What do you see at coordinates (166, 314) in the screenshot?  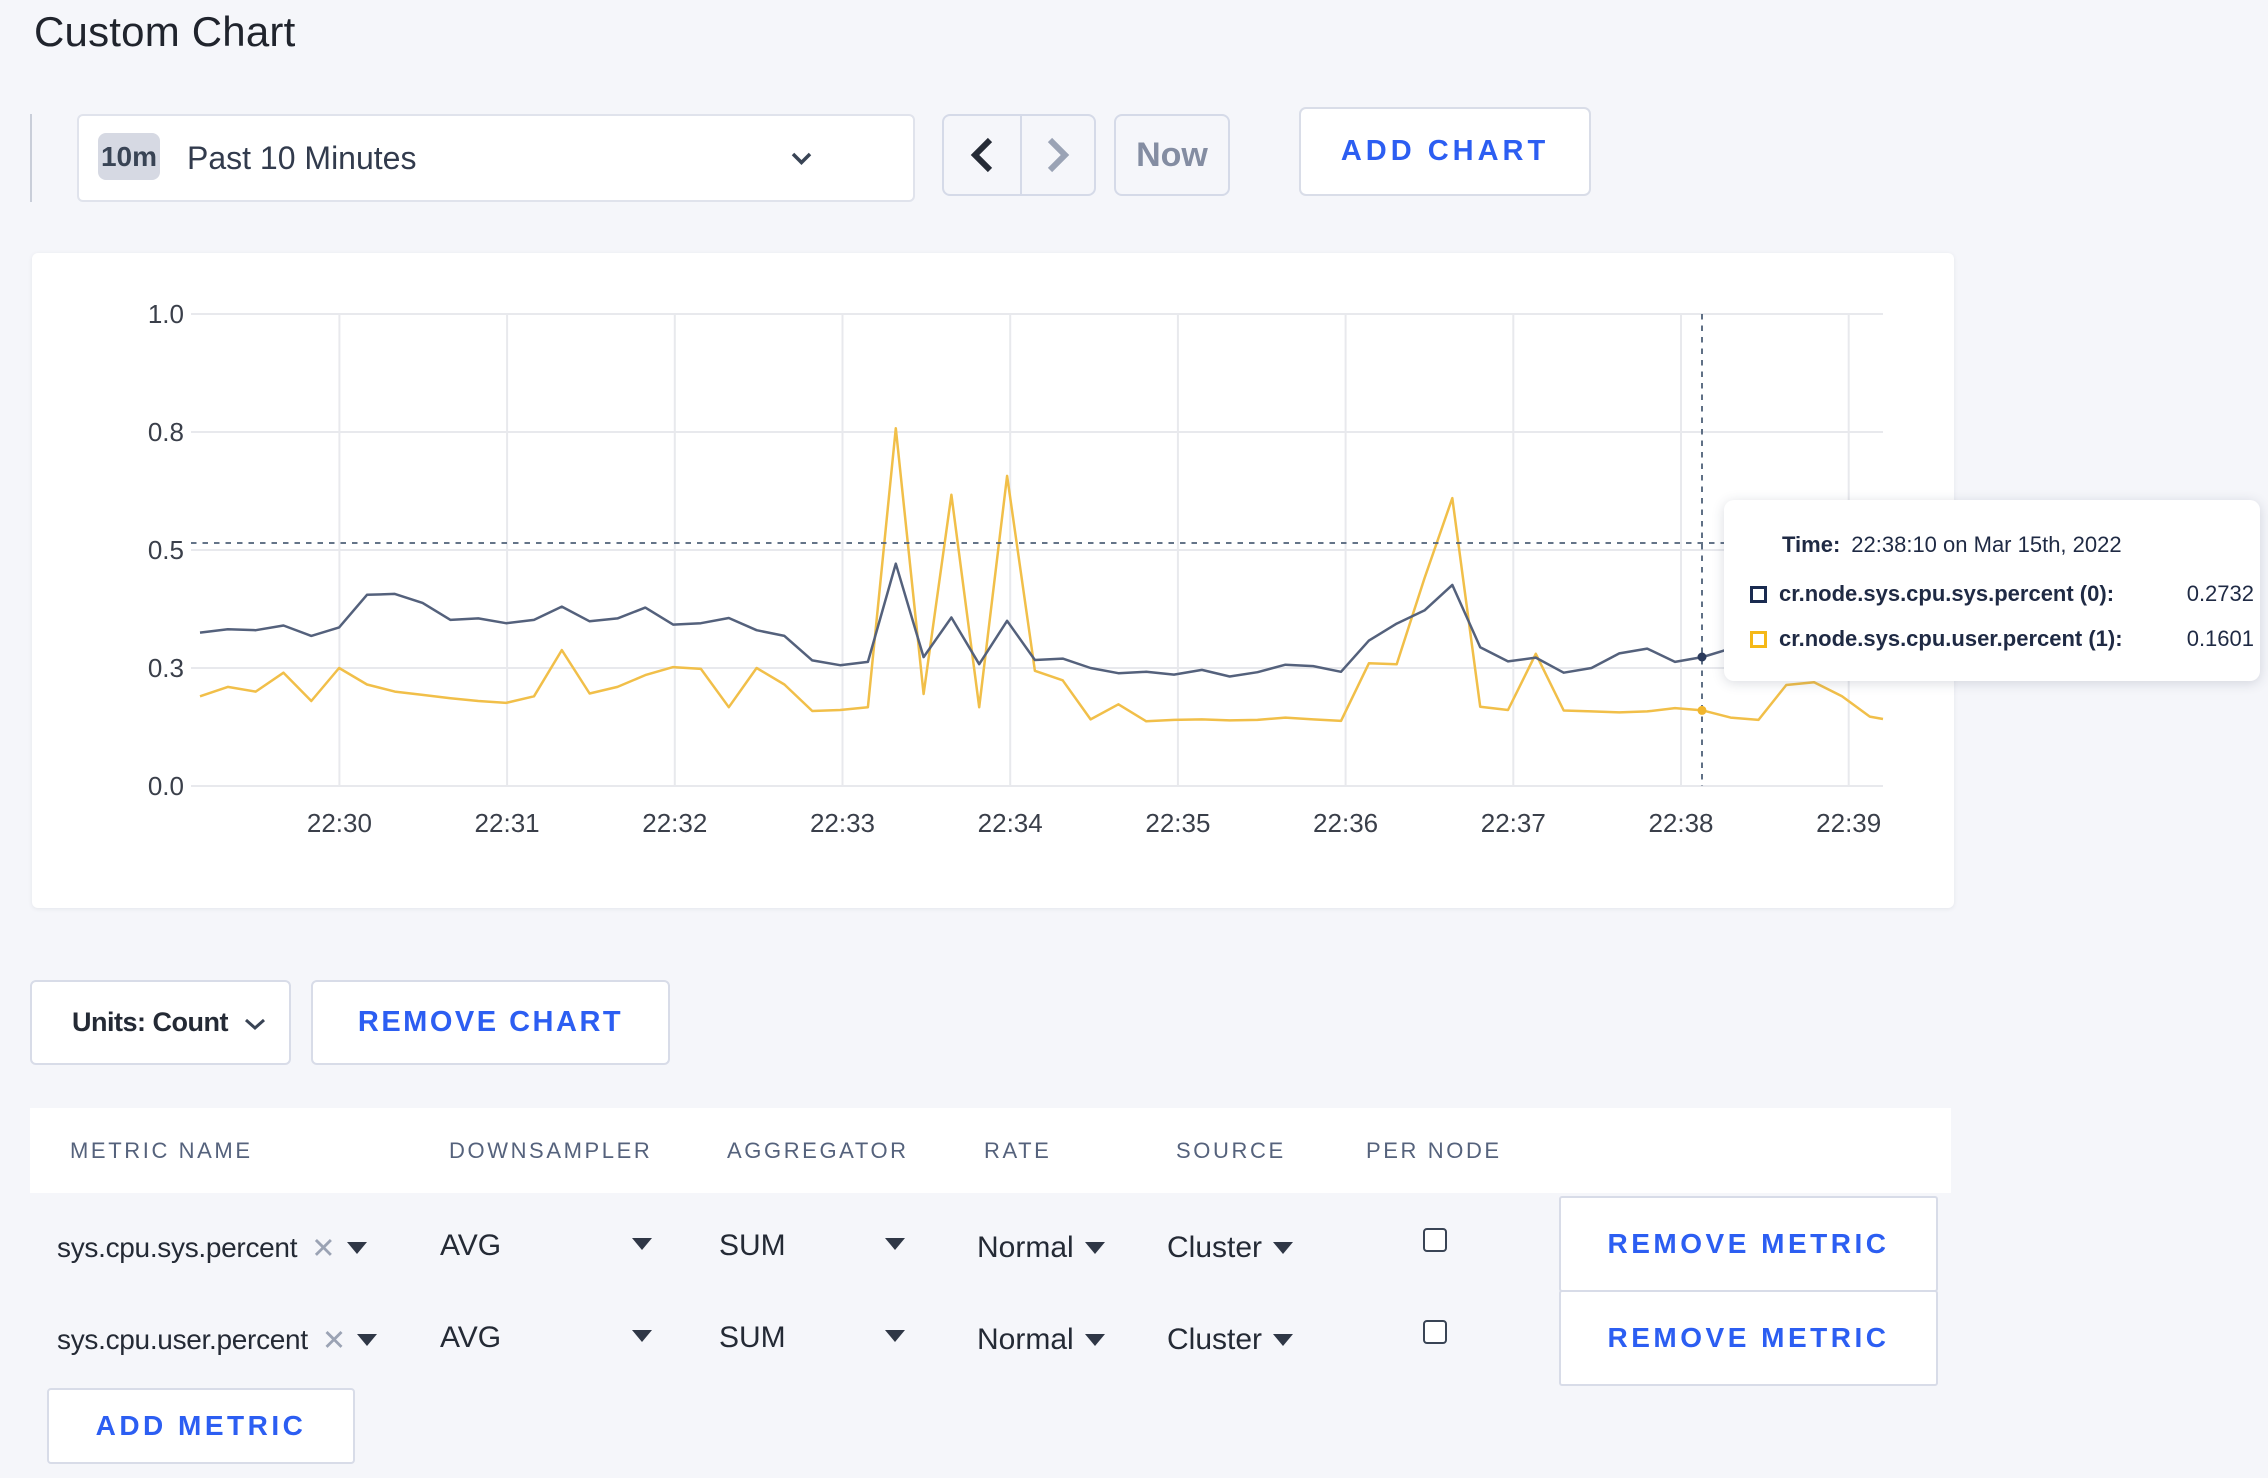 I see `svg-text: 1.0` at bounding box center [166, 314].